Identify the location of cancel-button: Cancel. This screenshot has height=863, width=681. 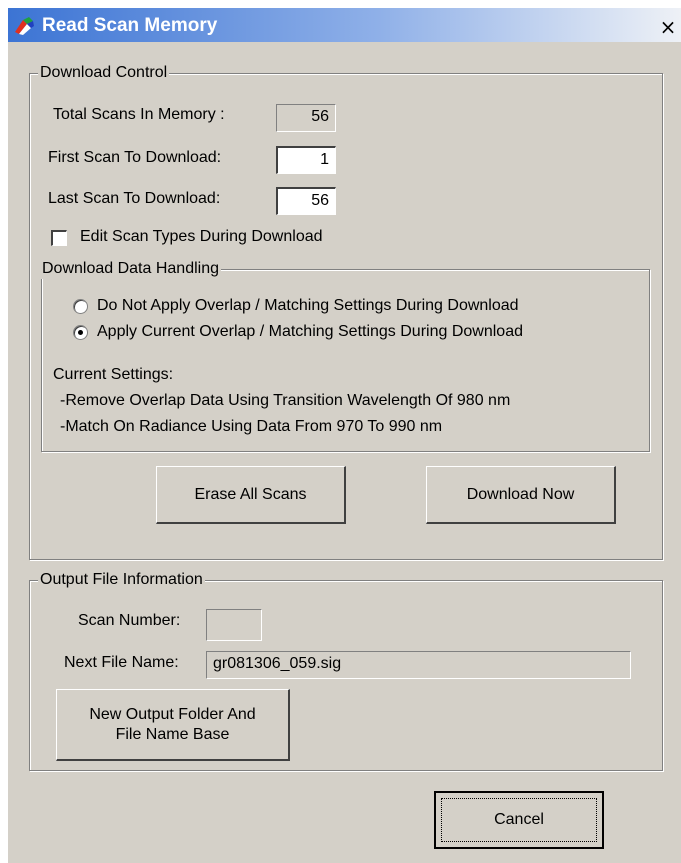
(519, 820).